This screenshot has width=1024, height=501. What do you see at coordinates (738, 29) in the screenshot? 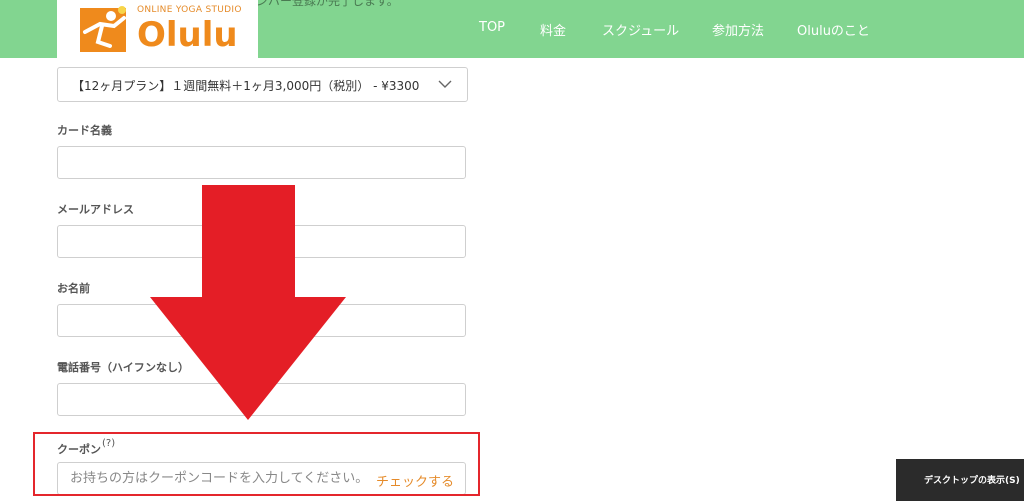
I see `nav-how-to-join: 参加方法` at bounding box center [738, 29].